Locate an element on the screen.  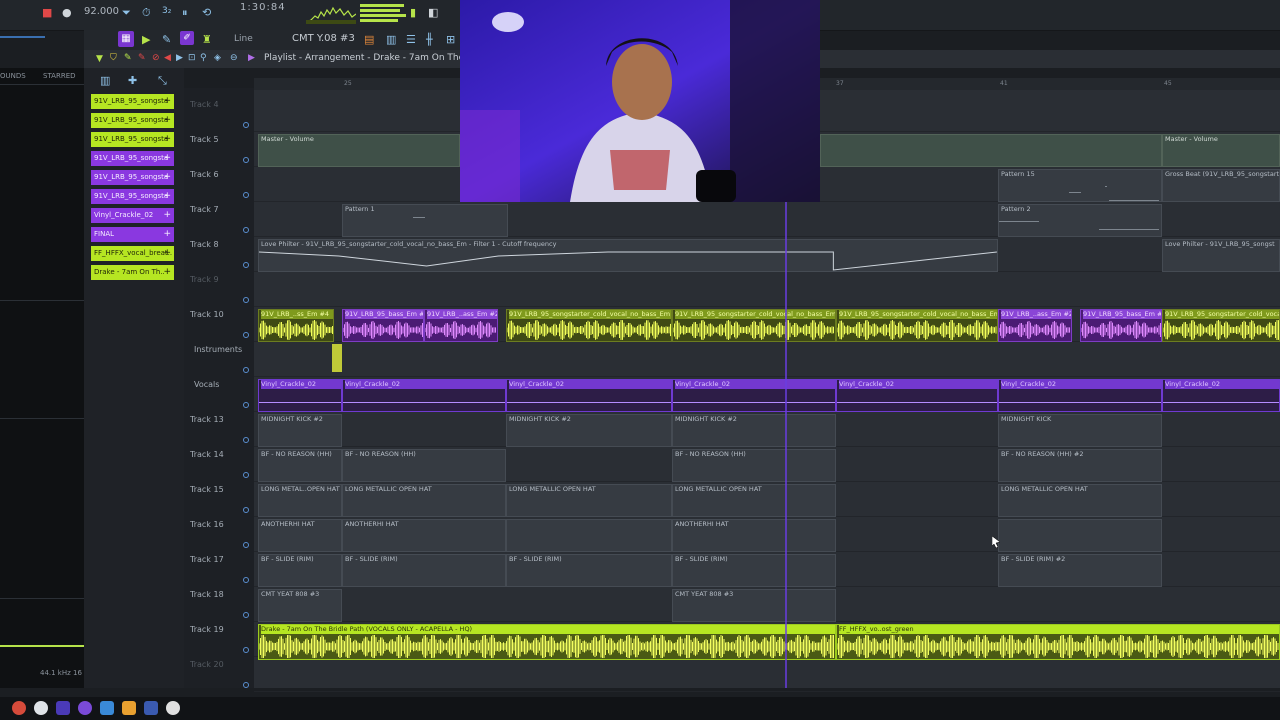
picker-add-icon: ✚ is located at coordinates (132, 80).